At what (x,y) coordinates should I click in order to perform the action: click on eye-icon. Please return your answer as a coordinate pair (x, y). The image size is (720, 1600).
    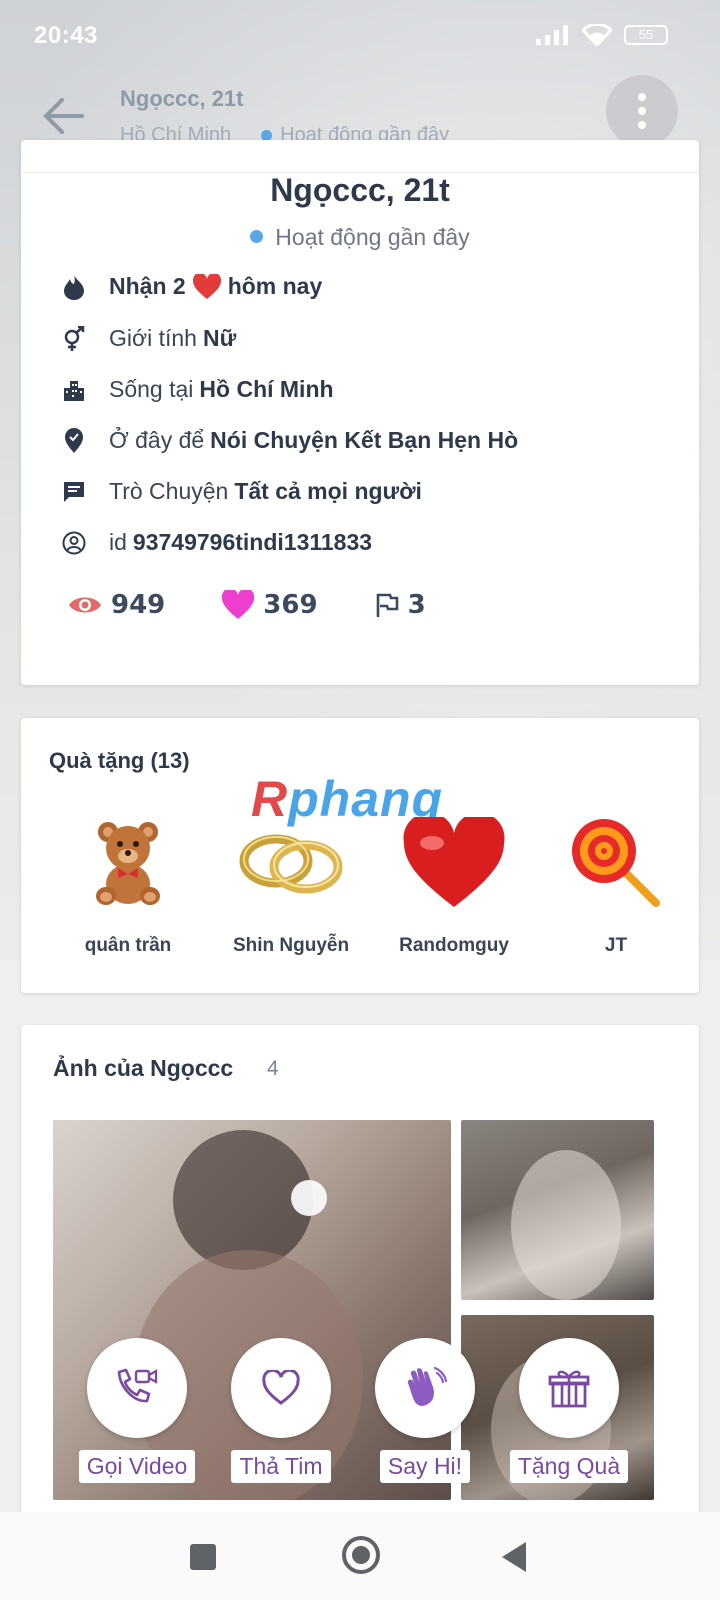
    Looking at the image, I should click on (85, 605).